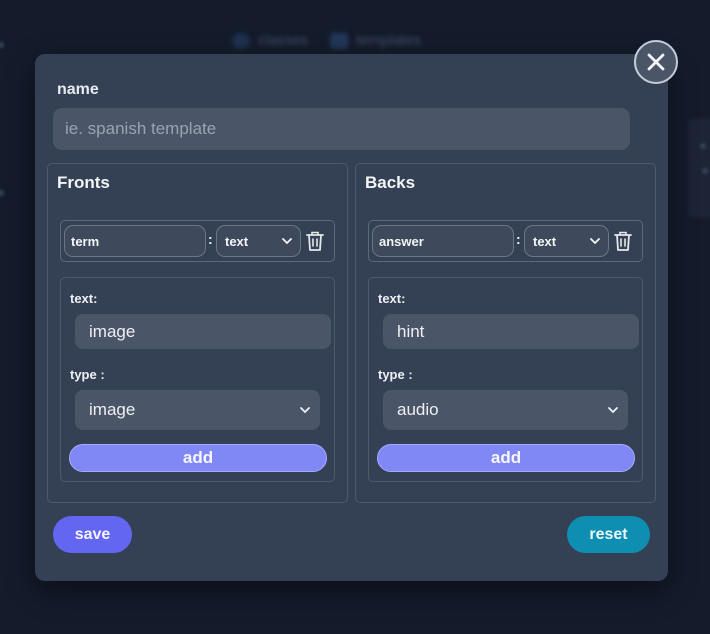 The image size is (710, 634). I want to click on fronts-type-value: image, so click(112, 409).